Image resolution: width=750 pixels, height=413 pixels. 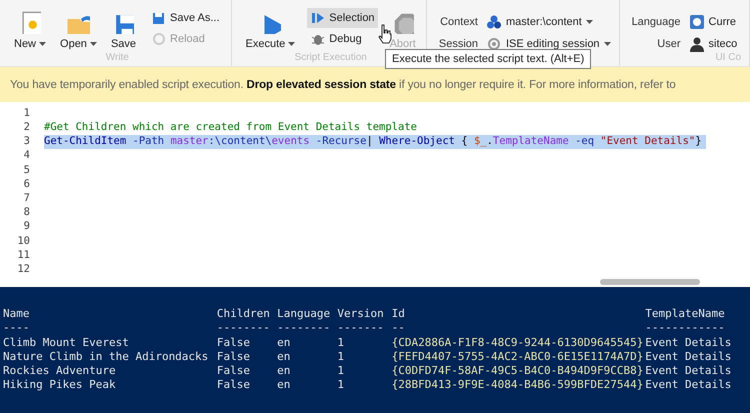 I want to click on line-number: 3, so click(x=26, y=142).